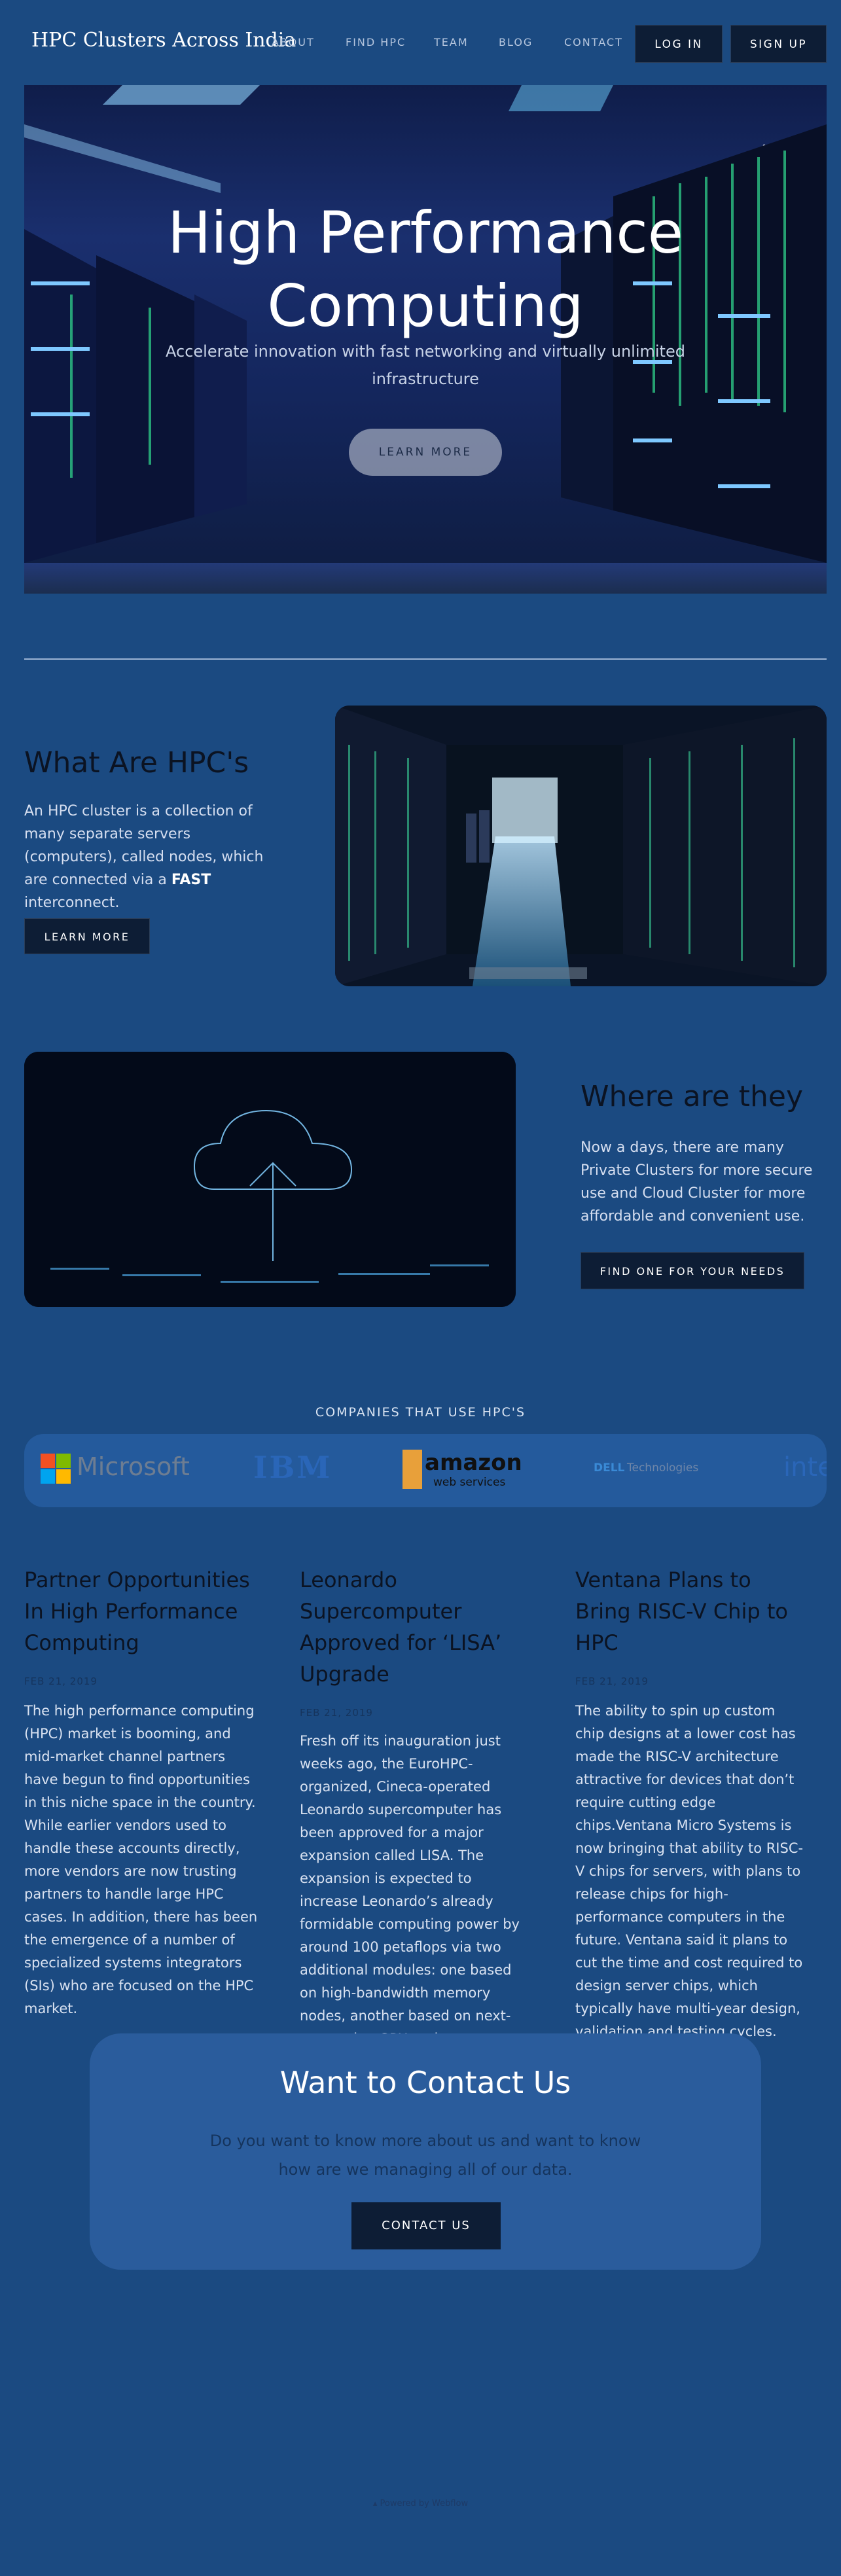  What do you see at coordinates (72, 903) in the screenshot?
I see `what-text-part-2: interconnect.` at bounding box center [72, 903].